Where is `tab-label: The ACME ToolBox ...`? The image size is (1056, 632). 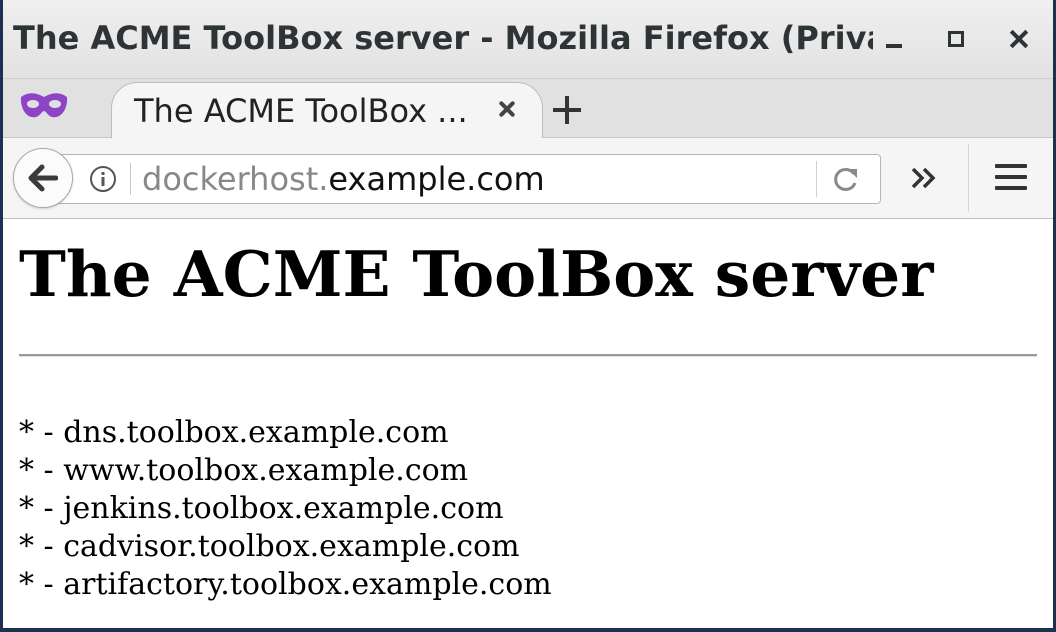 tab-label: The ACME ToolBox ... is located at coordinates (301, 111).